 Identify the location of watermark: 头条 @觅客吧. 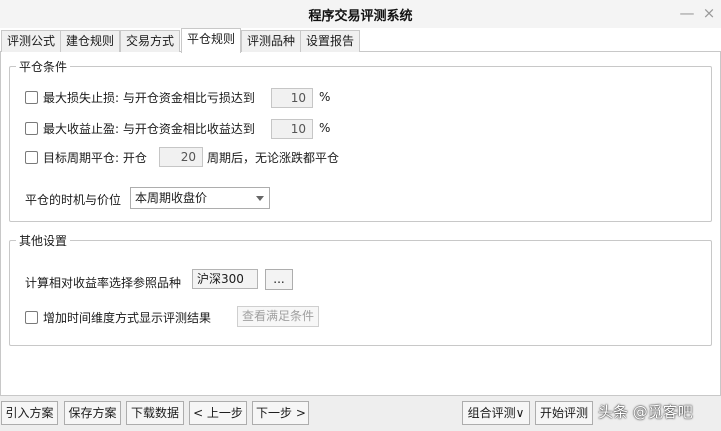
(645, 412).